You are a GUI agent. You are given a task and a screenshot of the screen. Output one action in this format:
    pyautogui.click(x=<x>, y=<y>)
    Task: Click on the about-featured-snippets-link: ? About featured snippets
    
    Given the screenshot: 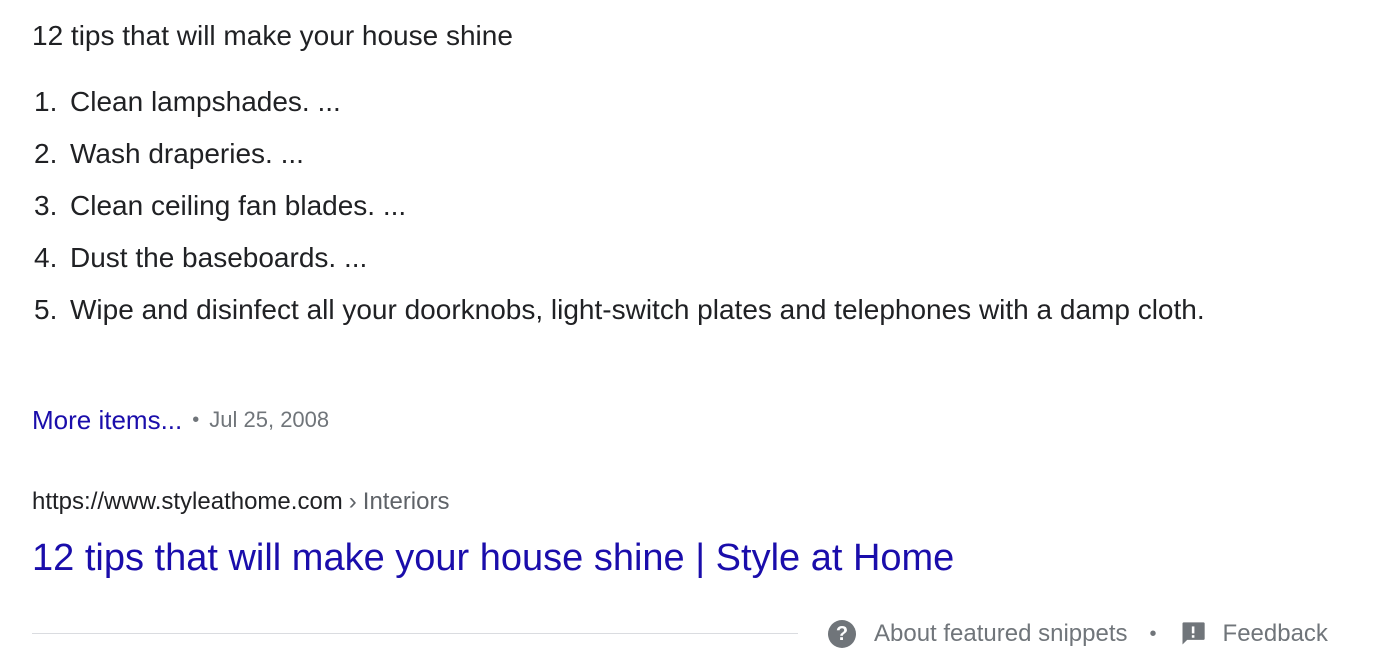 What is the action you would take?
    pyautogui.click(x=978, y=634)
    